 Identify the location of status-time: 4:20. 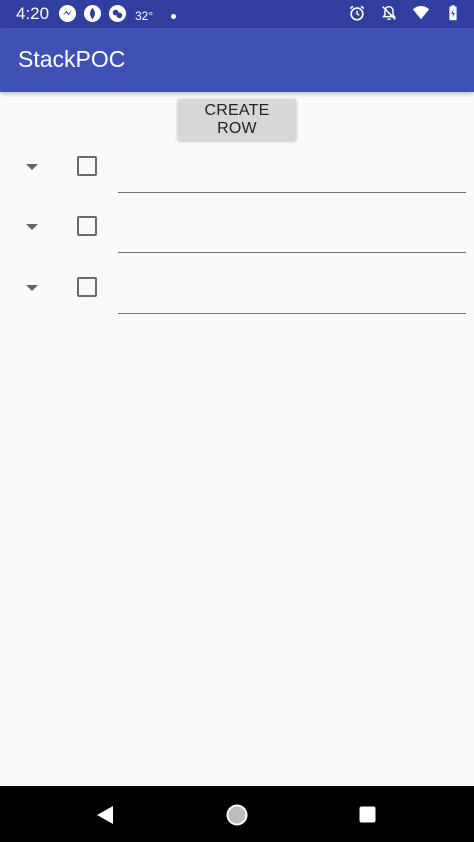
(33, 13).